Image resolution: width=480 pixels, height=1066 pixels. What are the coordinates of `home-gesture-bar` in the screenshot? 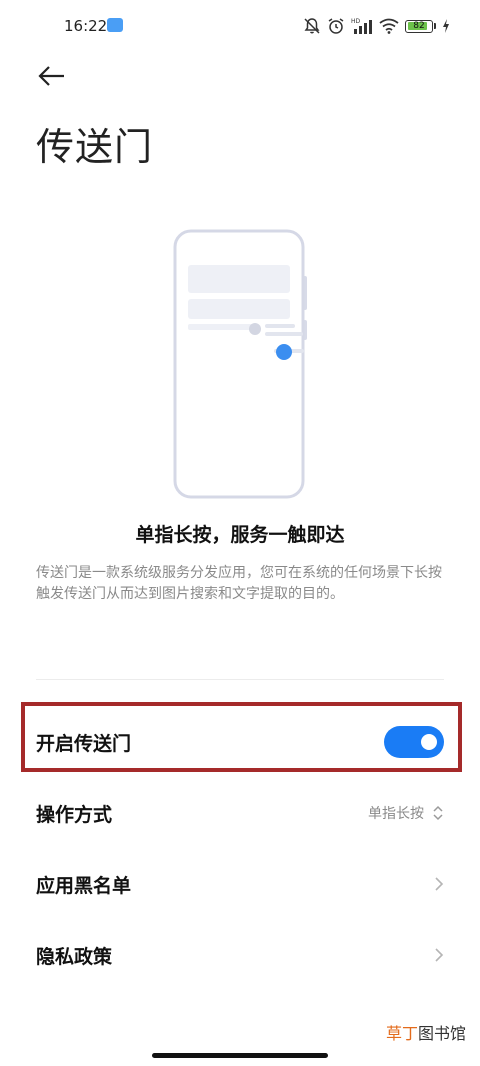 It's located at (240, 1055).